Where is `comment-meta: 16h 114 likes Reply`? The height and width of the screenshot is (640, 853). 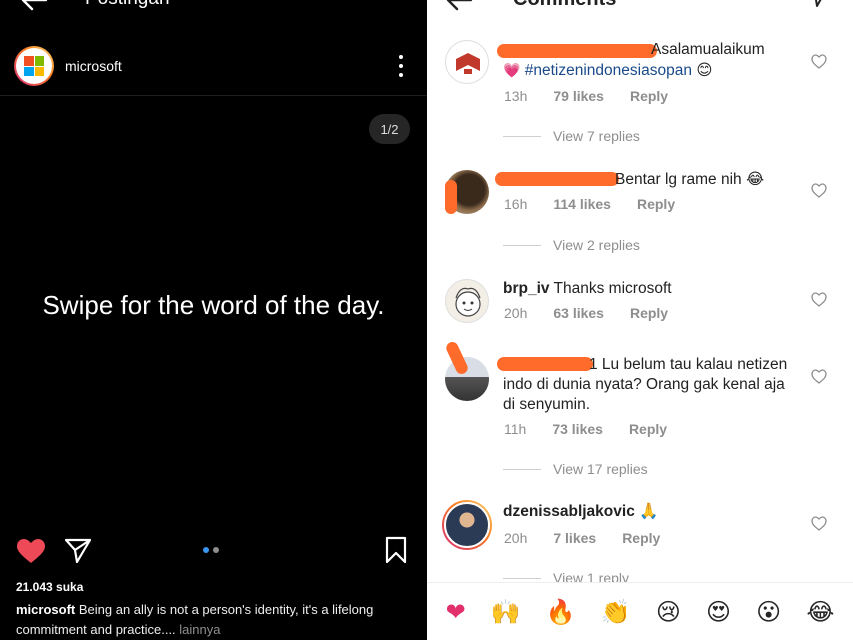 comment-meta: 16h 114 likes Reply is located at coordinates (602, 204).